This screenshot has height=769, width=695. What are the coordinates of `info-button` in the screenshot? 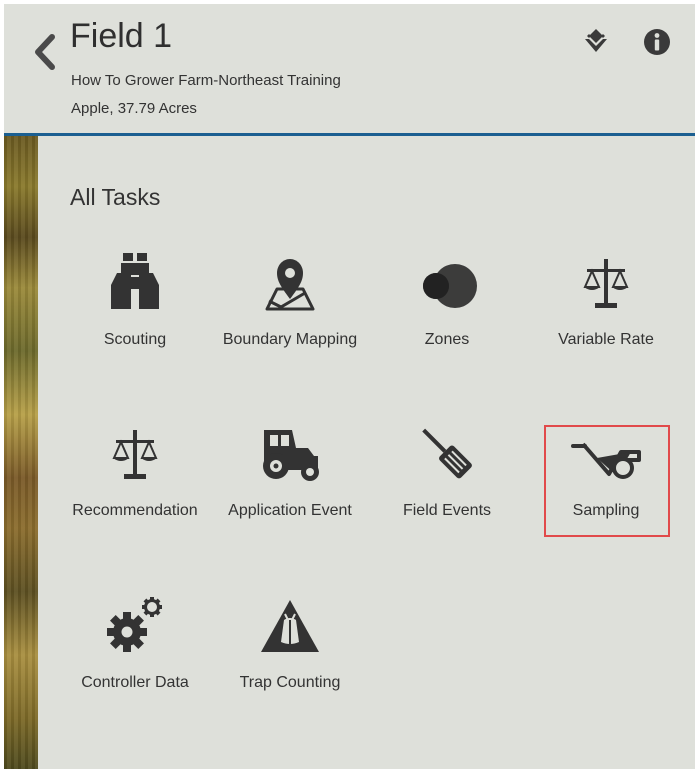 It's located at (657, 42).